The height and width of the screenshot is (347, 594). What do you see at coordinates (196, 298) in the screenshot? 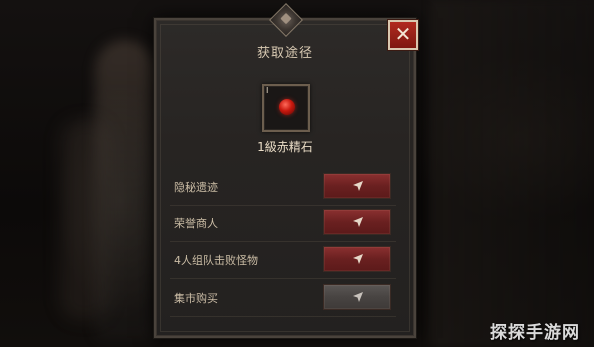
I see `source-label: 集市购买` at bounding box center [196, 298].